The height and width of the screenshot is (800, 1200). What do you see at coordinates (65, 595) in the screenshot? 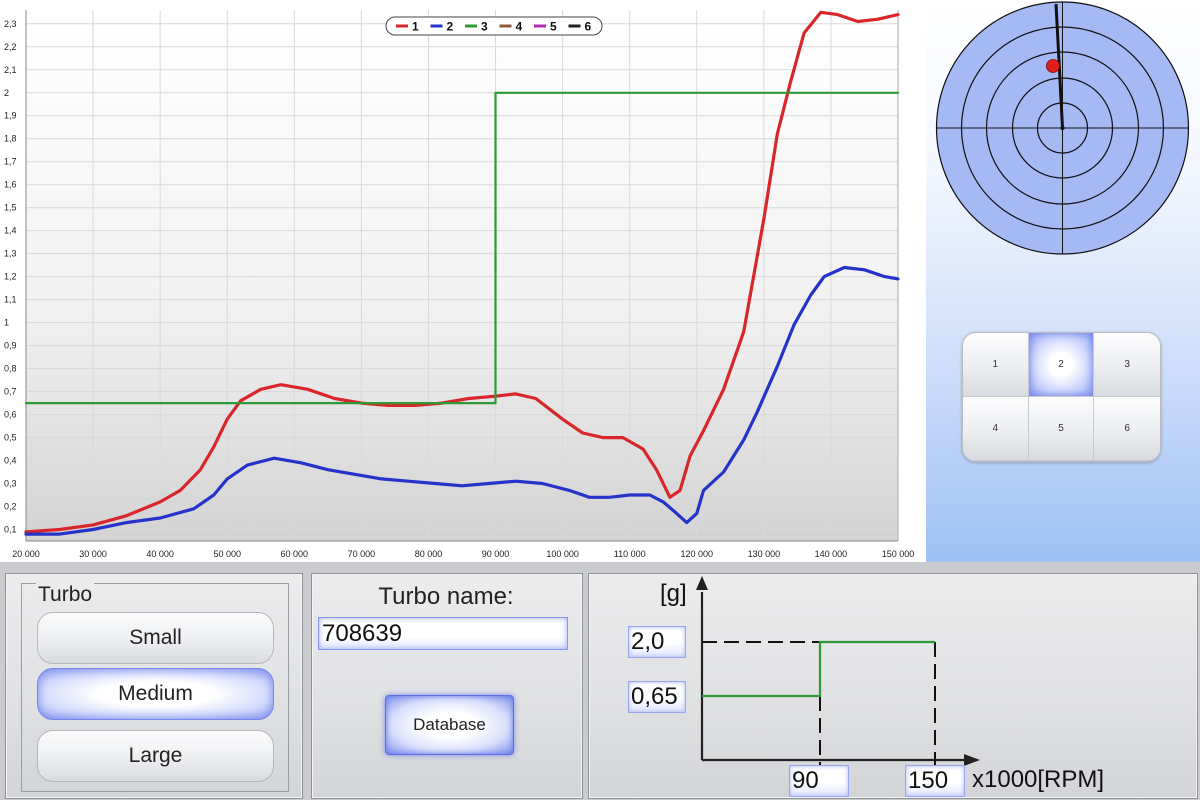
I see `turbo-group-title: Turbo` at bounding box center [65, 595].